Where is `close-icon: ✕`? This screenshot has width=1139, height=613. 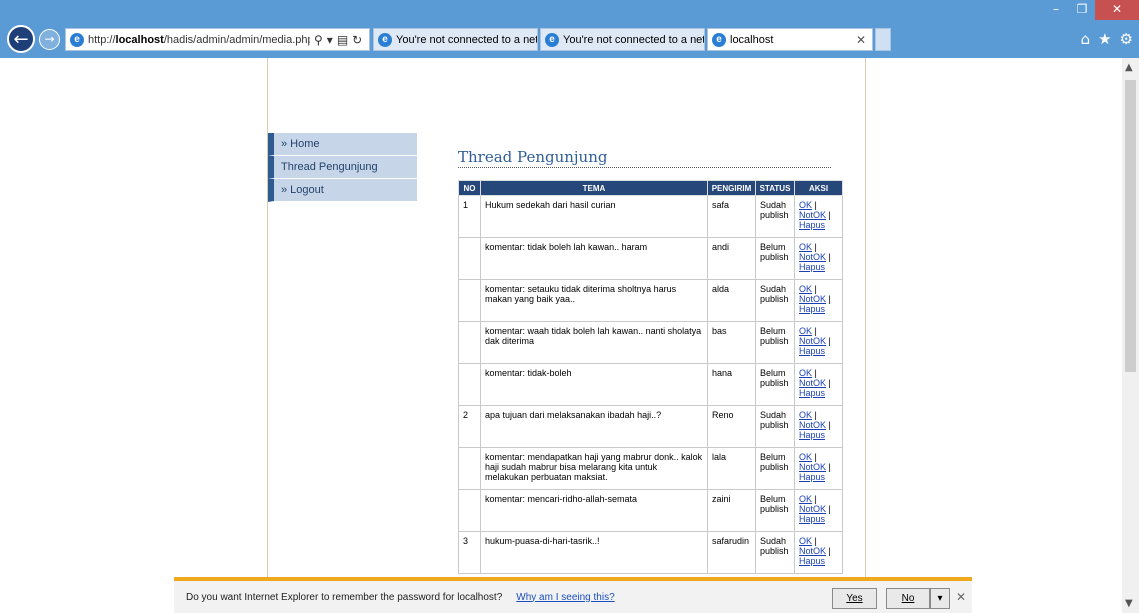
close-icon: ✕ is located at coordinates (961, 597).